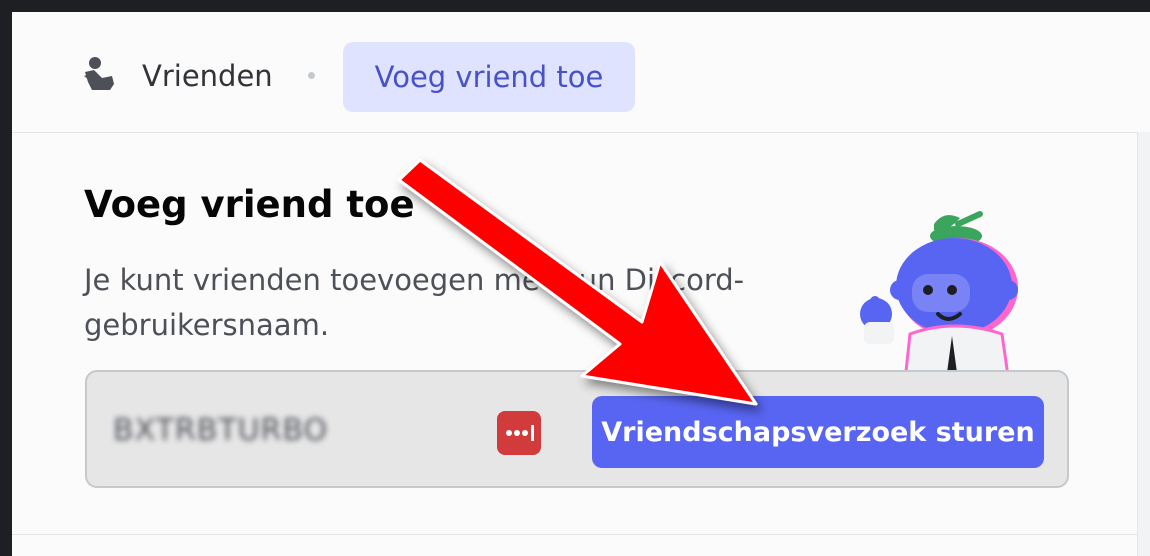 The height and width of the screenshot is (556, 1150). What do you see at coordinates (1143, 344) in the screenshot?
I see `right-sidebar-edge` at bounding box center [1143, 344].